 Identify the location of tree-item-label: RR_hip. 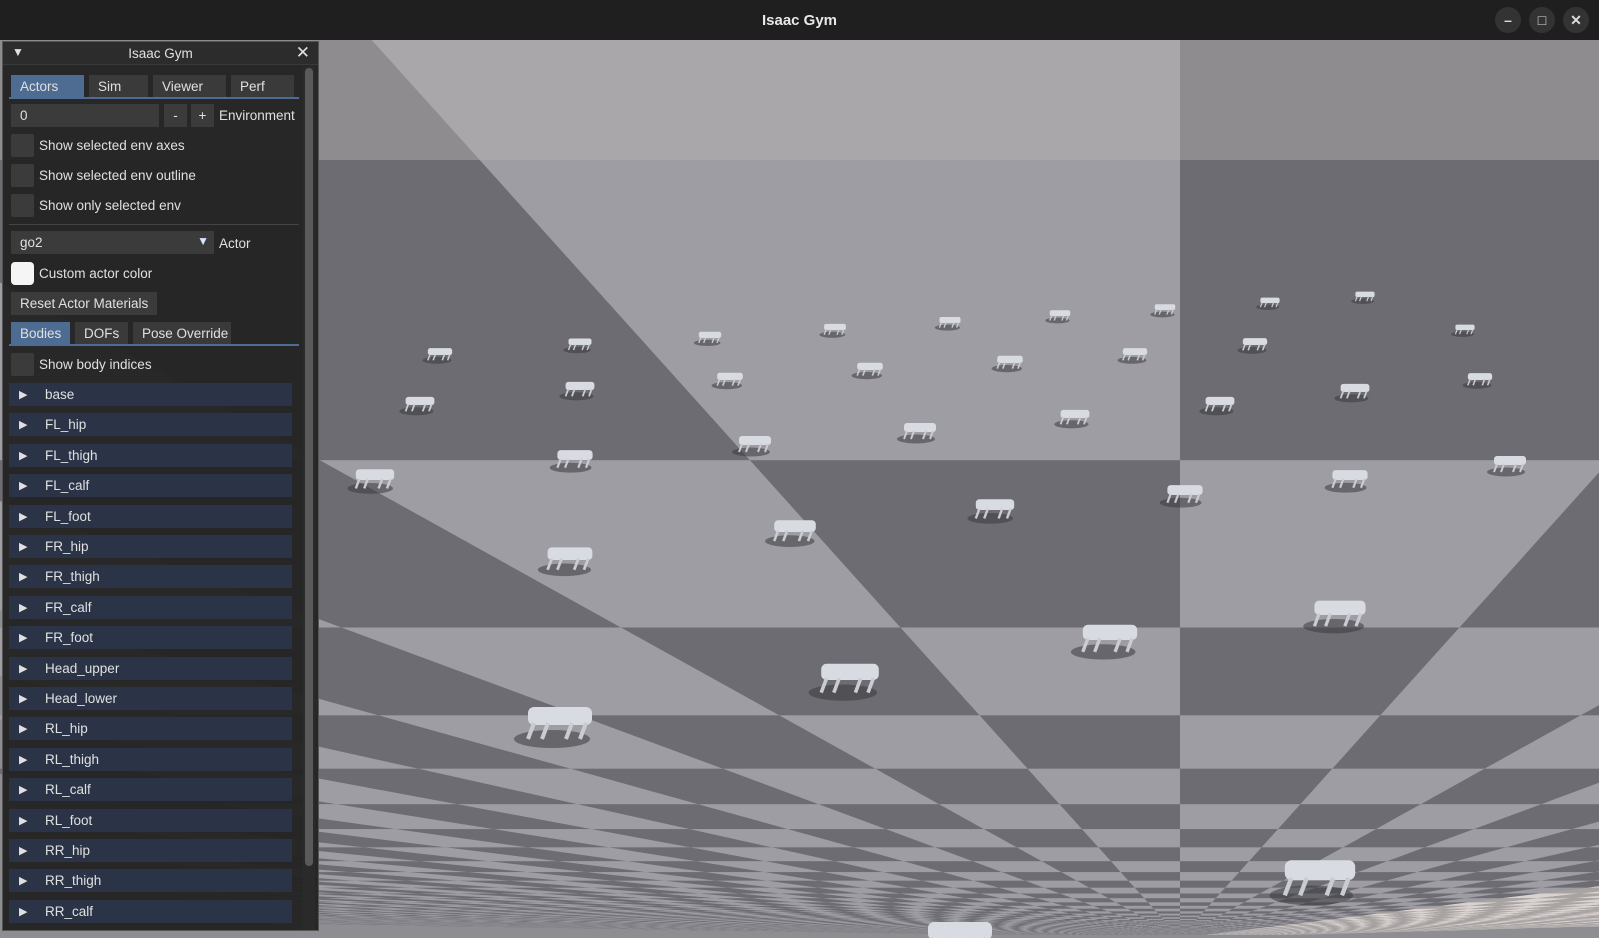
(68, 850).